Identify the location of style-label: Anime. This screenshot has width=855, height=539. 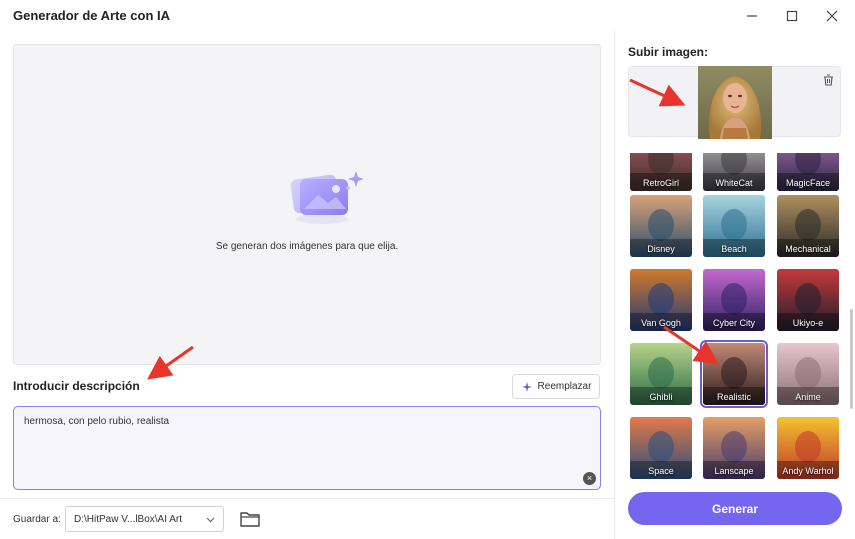
(808, 397).